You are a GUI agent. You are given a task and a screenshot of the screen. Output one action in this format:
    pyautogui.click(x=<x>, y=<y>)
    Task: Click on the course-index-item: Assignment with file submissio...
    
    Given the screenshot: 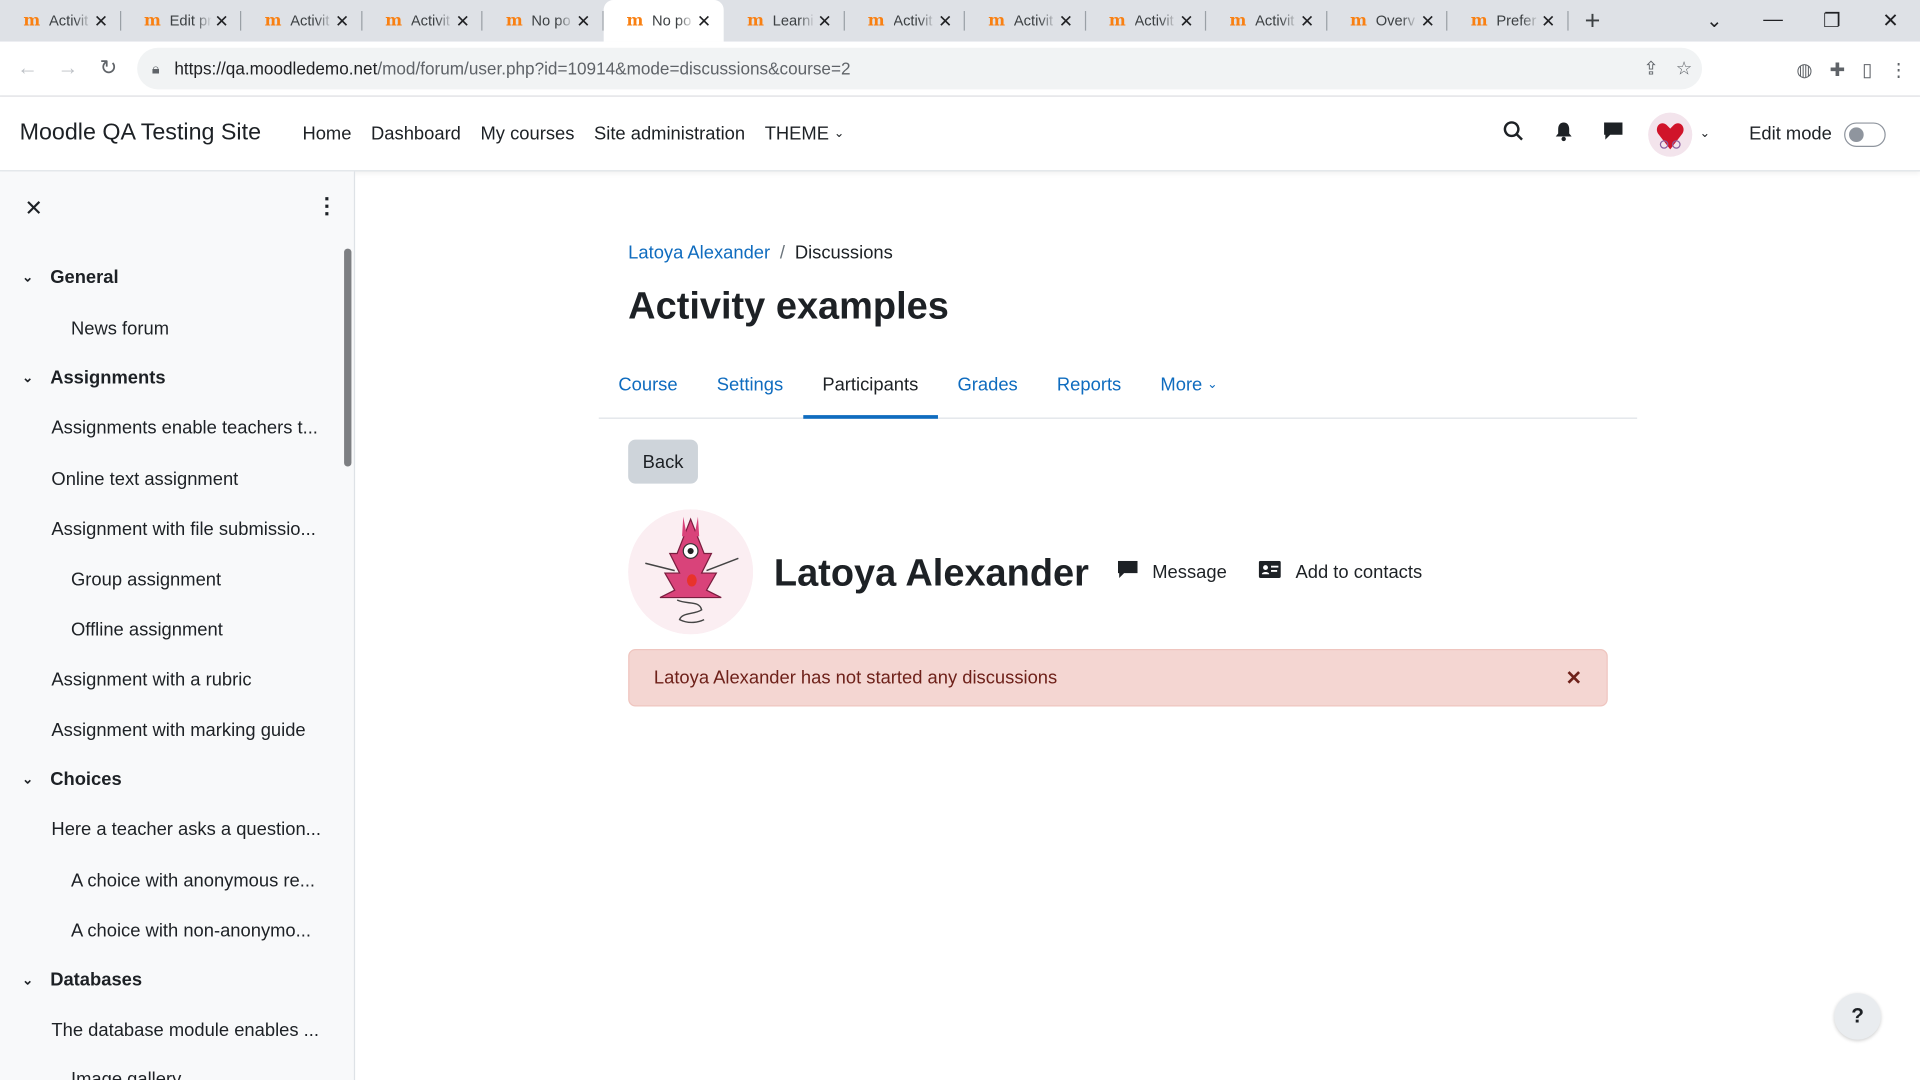 What is the action you would take?
    pyautogui.click(x=188, y=529)
    